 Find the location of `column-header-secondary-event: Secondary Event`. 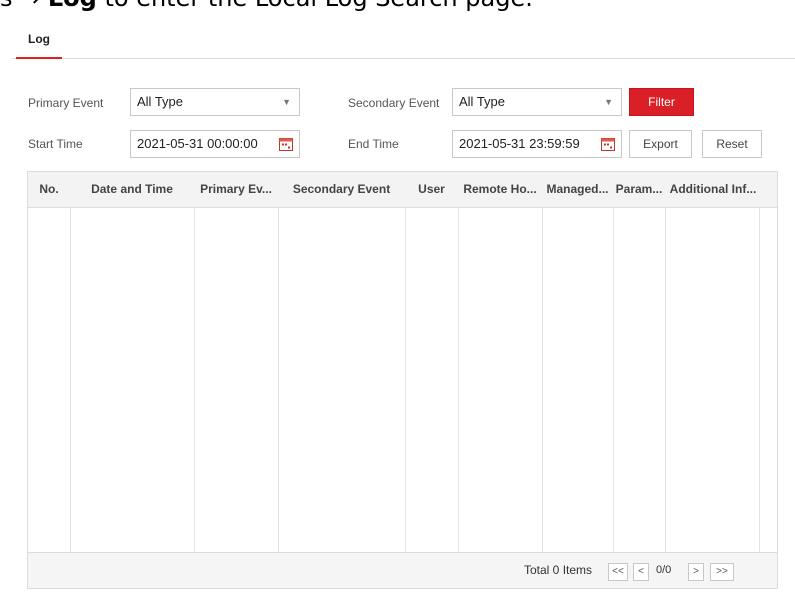

column-header-secondary-event: Secondary Event is located at coordinates (341, 189).